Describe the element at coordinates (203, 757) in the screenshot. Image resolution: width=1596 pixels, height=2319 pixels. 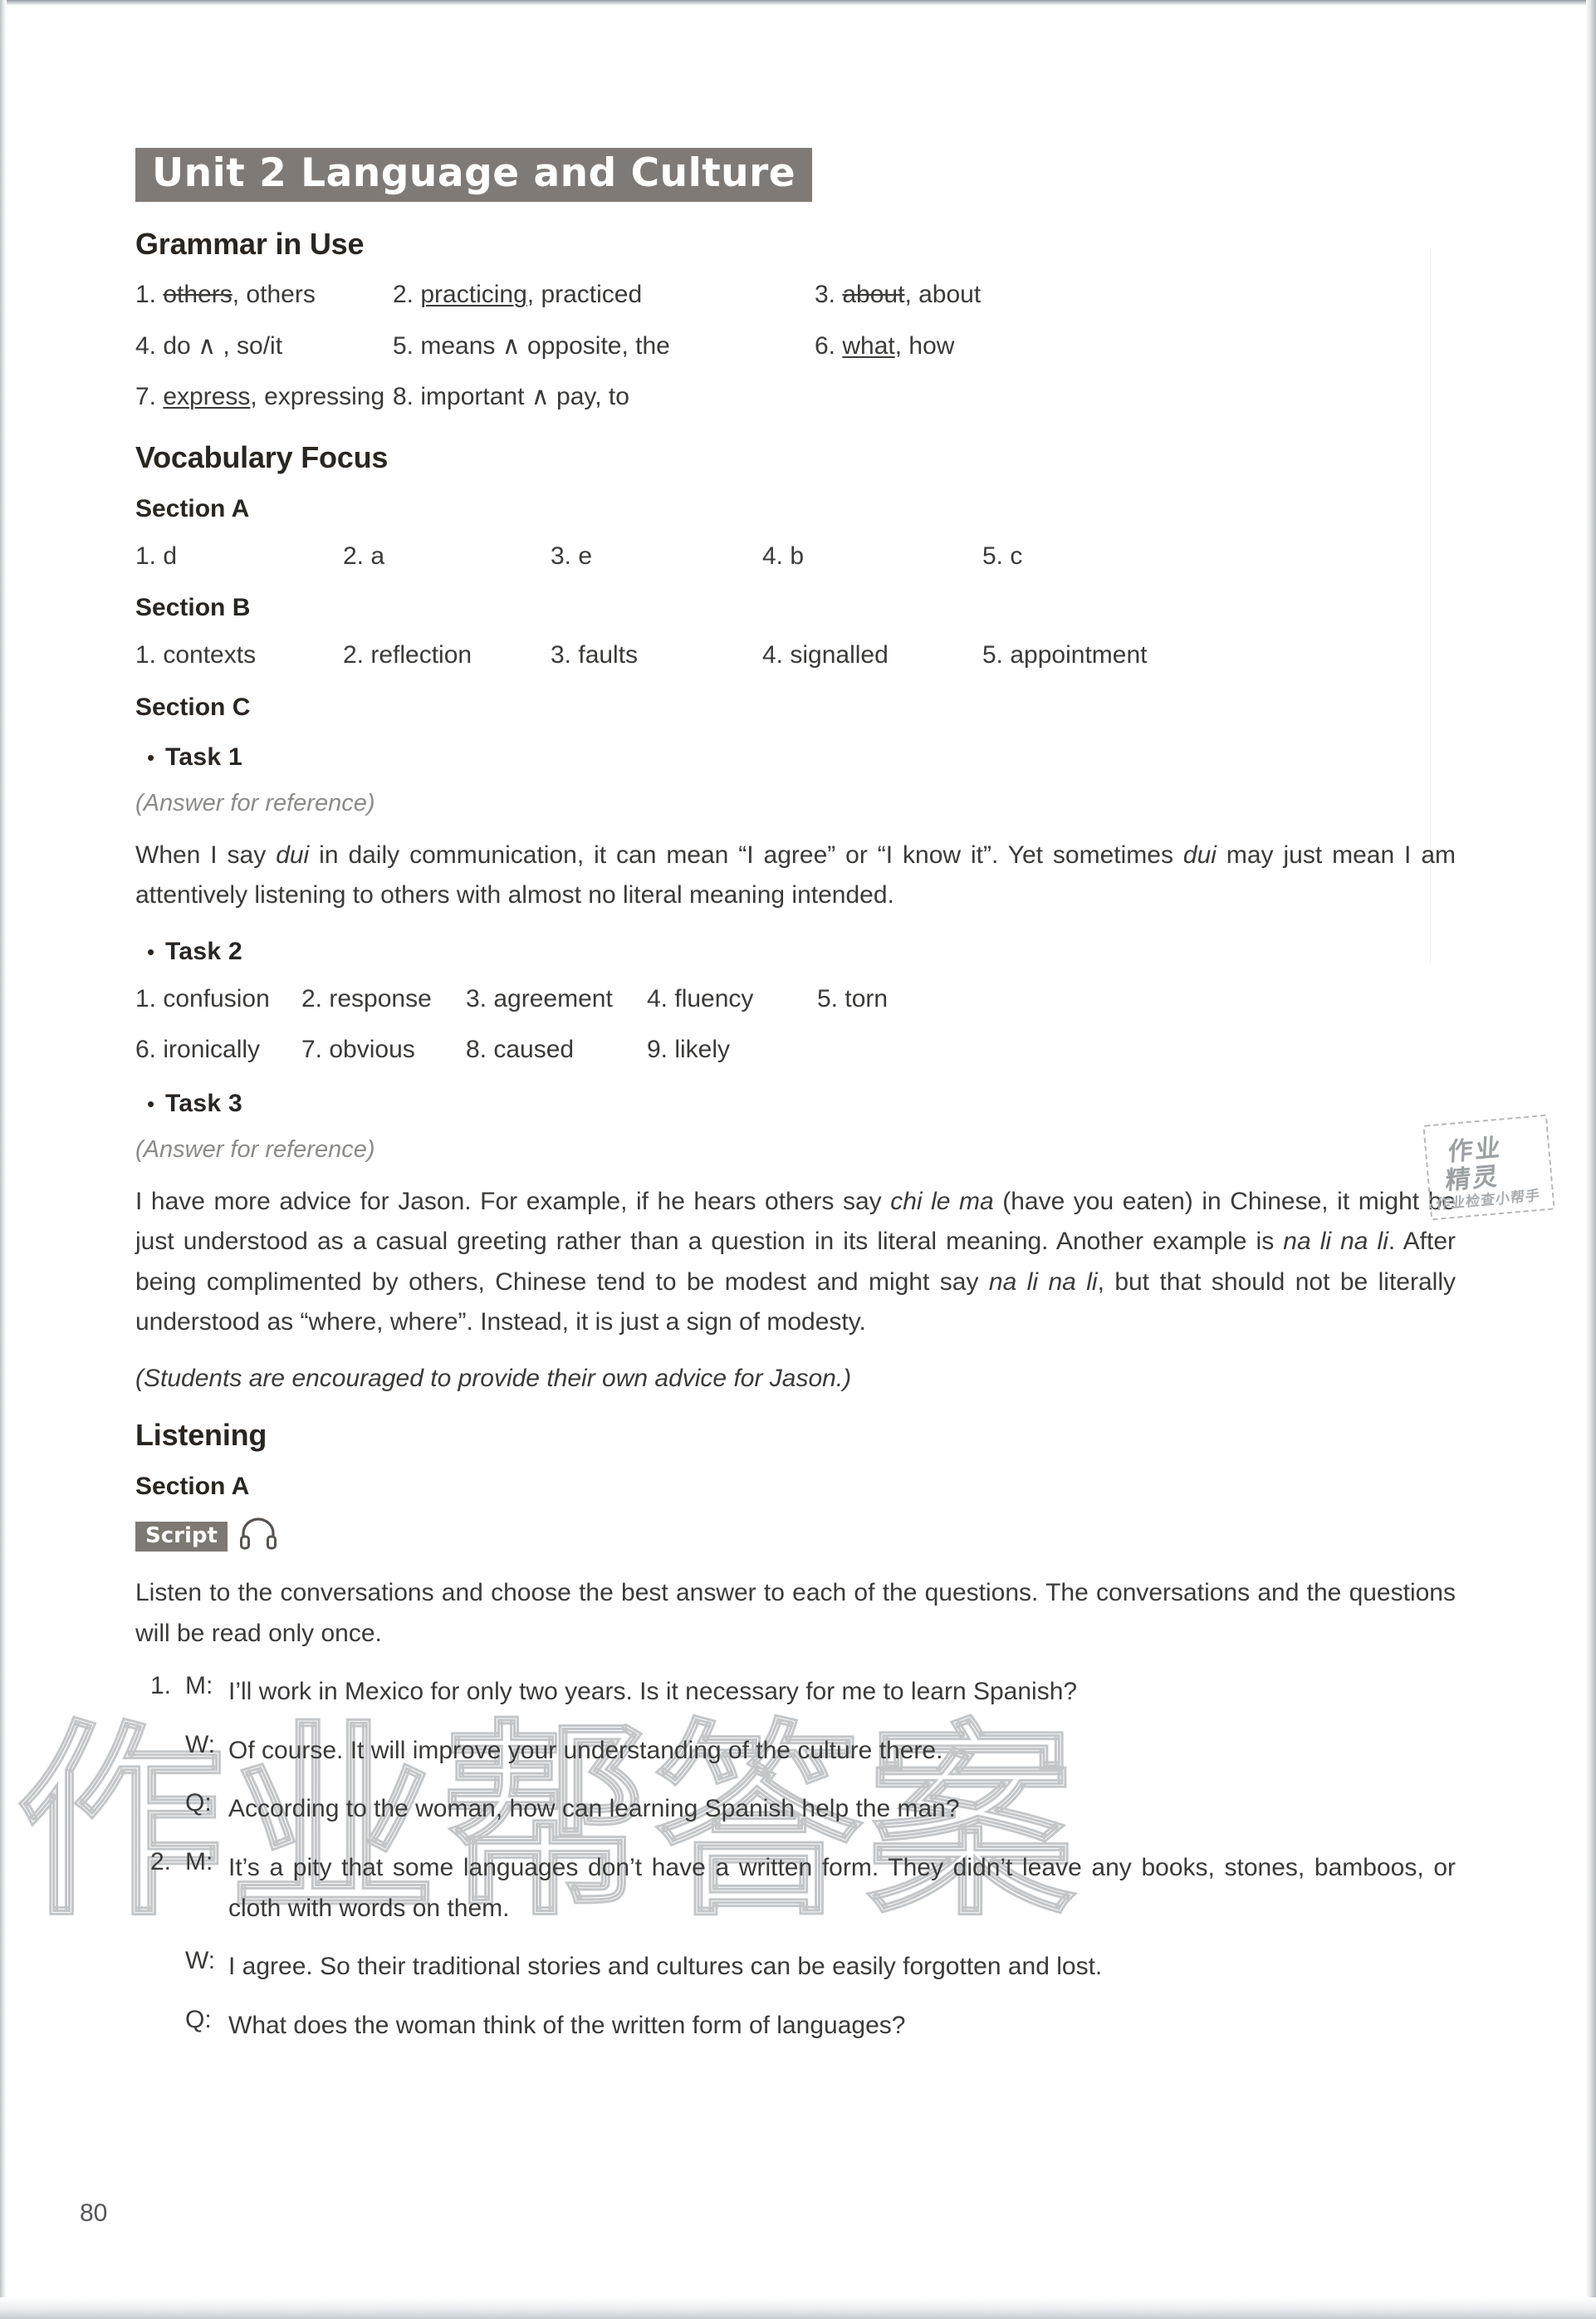
I see `task-1-label: Task 1` at that location.